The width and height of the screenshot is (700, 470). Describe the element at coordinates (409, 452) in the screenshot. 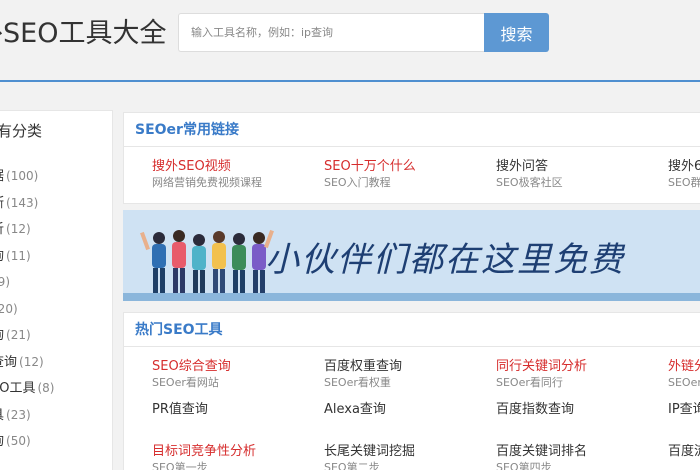

I see `tool-name: 长尾关键词挖掘` at that location.